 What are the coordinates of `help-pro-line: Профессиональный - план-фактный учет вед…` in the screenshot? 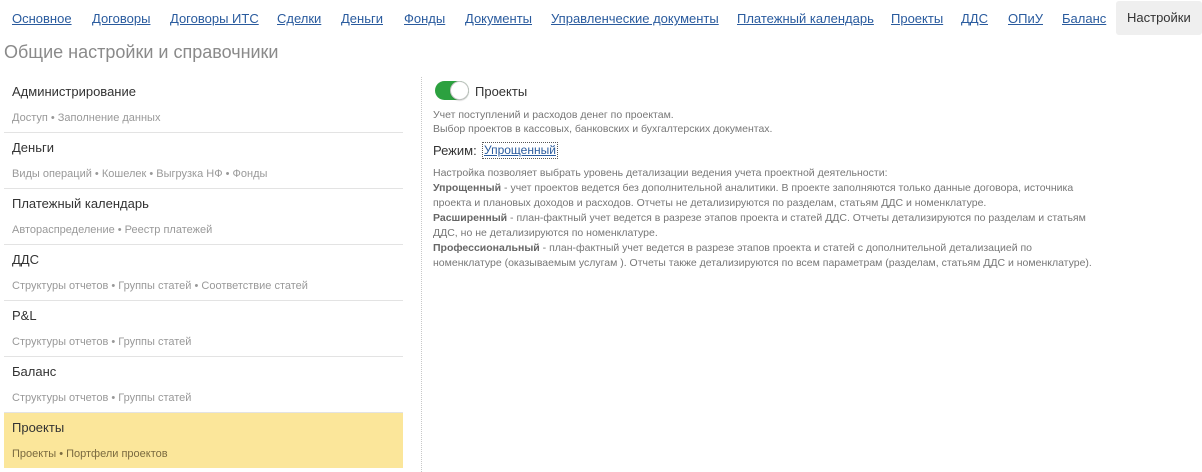 It's located at (733, 248).